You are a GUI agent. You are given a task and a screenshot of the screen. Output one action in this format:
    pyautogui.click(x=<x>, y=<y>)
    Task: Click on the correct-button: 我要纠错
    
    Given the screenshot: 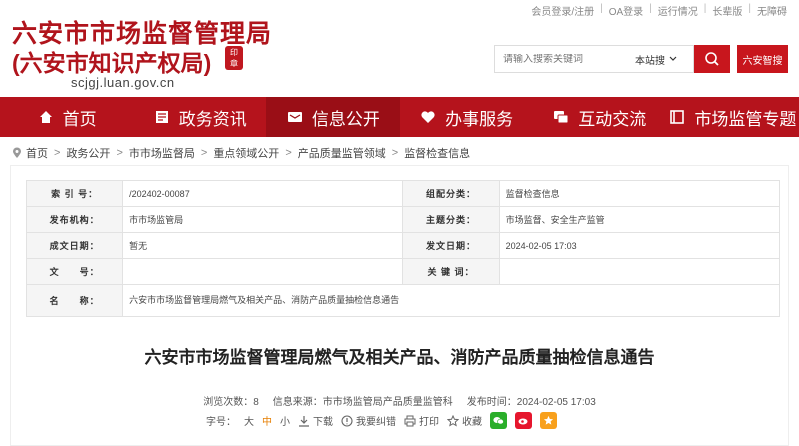 What is the action you would take?
    pyautogui.click(x=368, y=420)
    